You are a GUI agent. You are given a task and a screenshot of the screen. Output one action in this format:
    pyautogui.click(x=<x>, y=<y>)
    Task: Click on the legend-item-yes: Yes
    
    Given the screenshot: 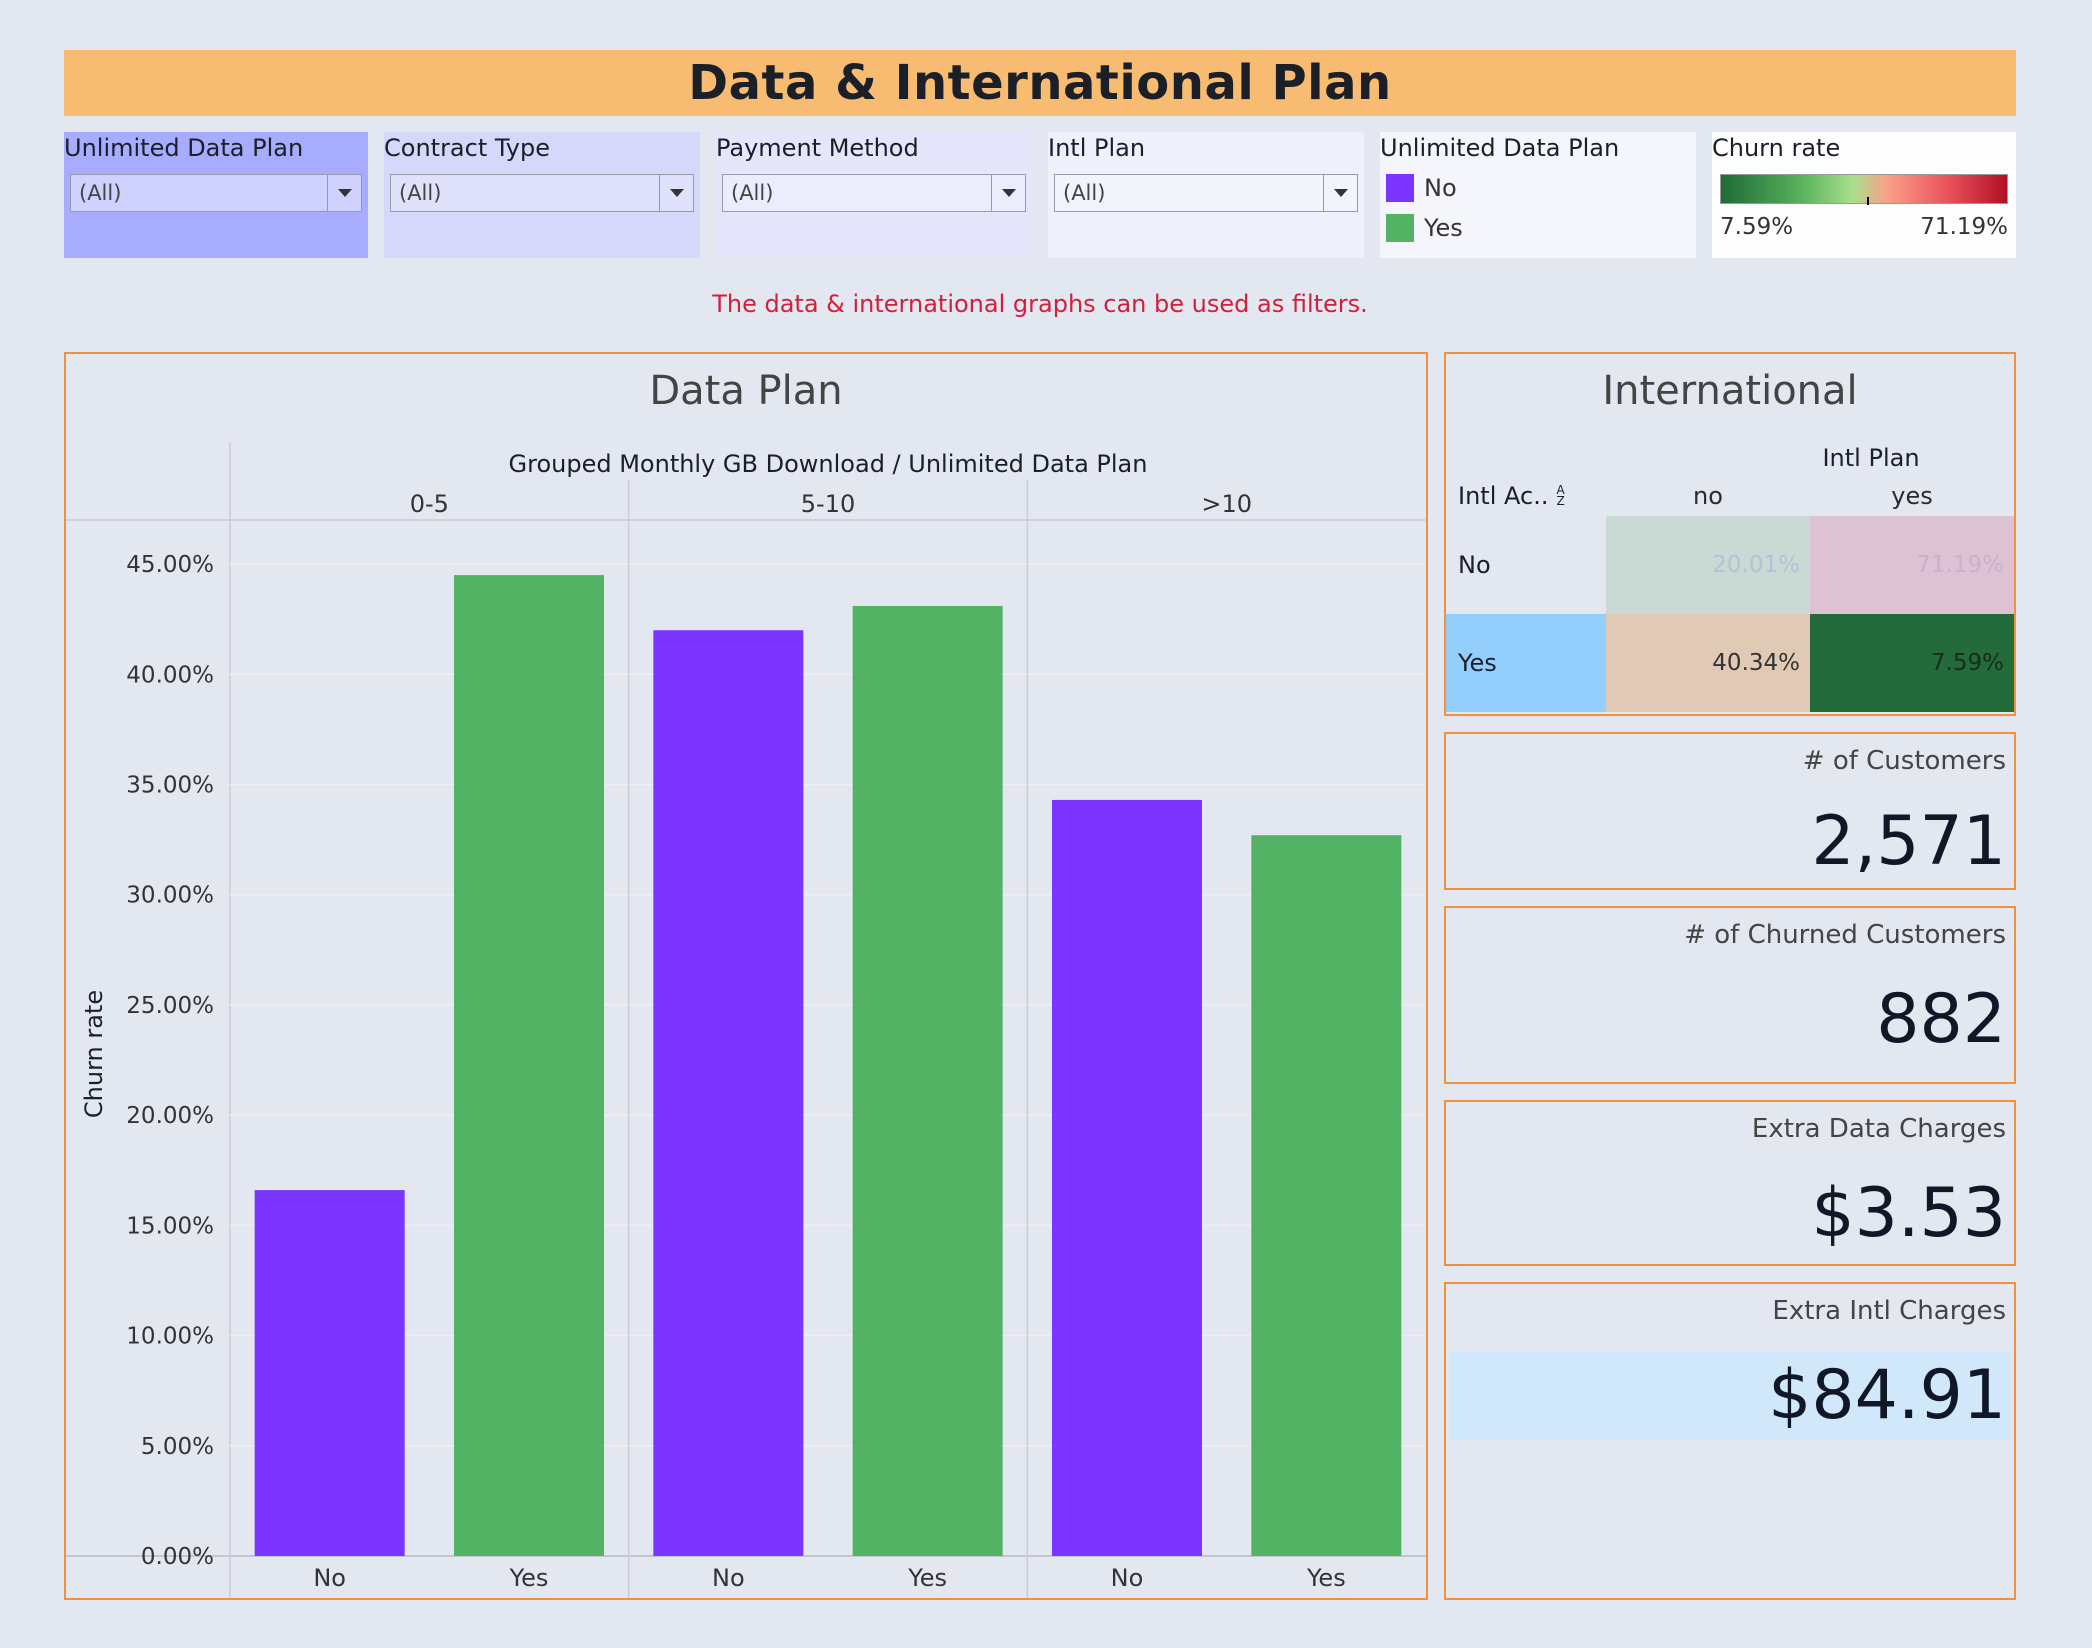 What is the action you would take?
    pyautogui.click(x=1538, y=228)
    